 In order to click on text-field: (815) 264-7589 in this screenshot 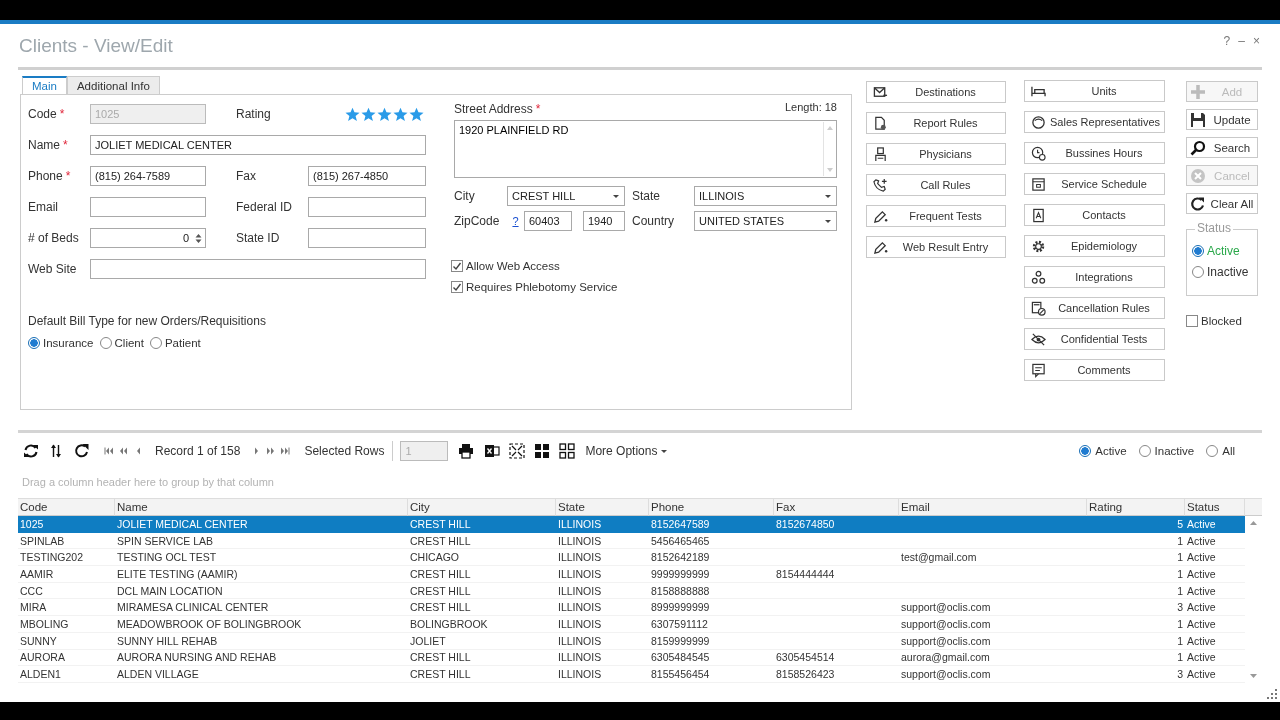, I will do `click(148, 176)`.